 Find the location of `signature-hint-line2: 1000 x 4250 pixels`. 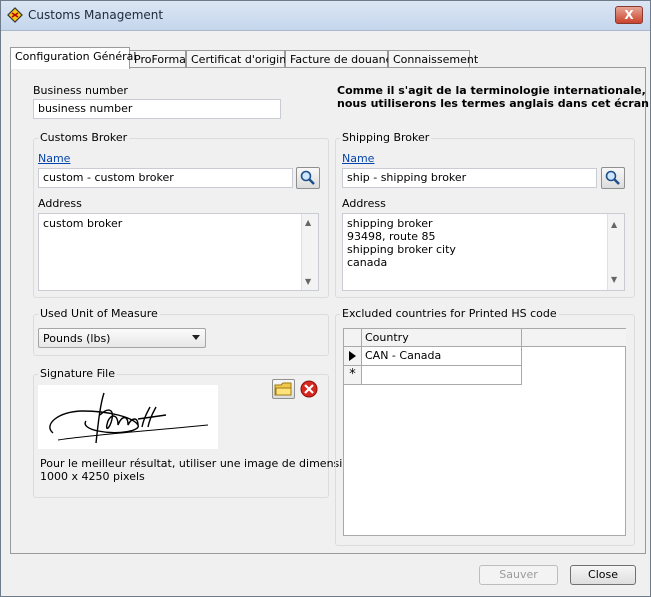

signature-hint-line2: 1000 x 4250 pixels is located at coordinates (92, 476).